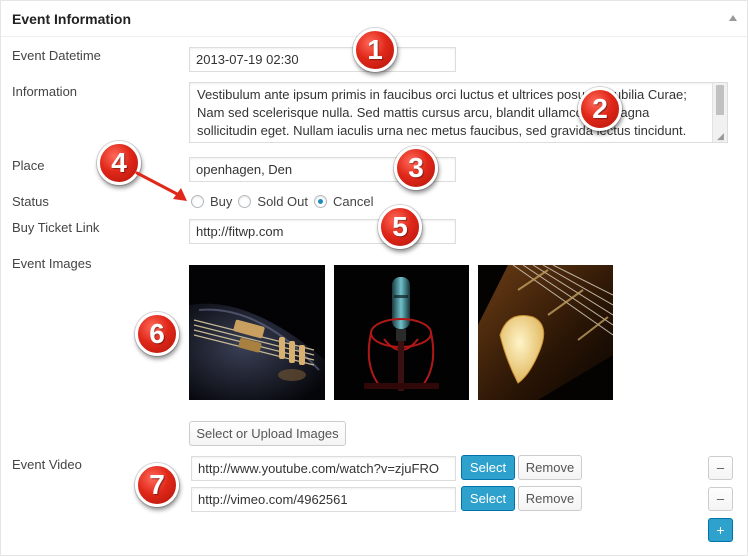 This screenshot has width=748, height=556. Describe the element at coordinates (56, 227) in the screenshot. I see `buy-ticket-link-label: Buy Ticket Link` at that location.